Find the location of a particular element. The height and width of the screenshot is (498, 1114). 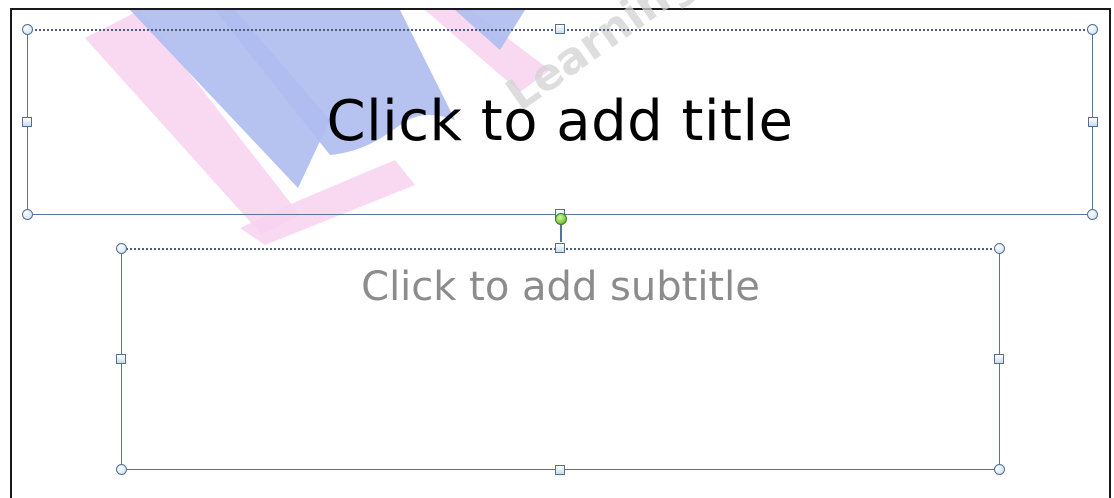

title-resize-handle-left is located at coordinates (27, 122).